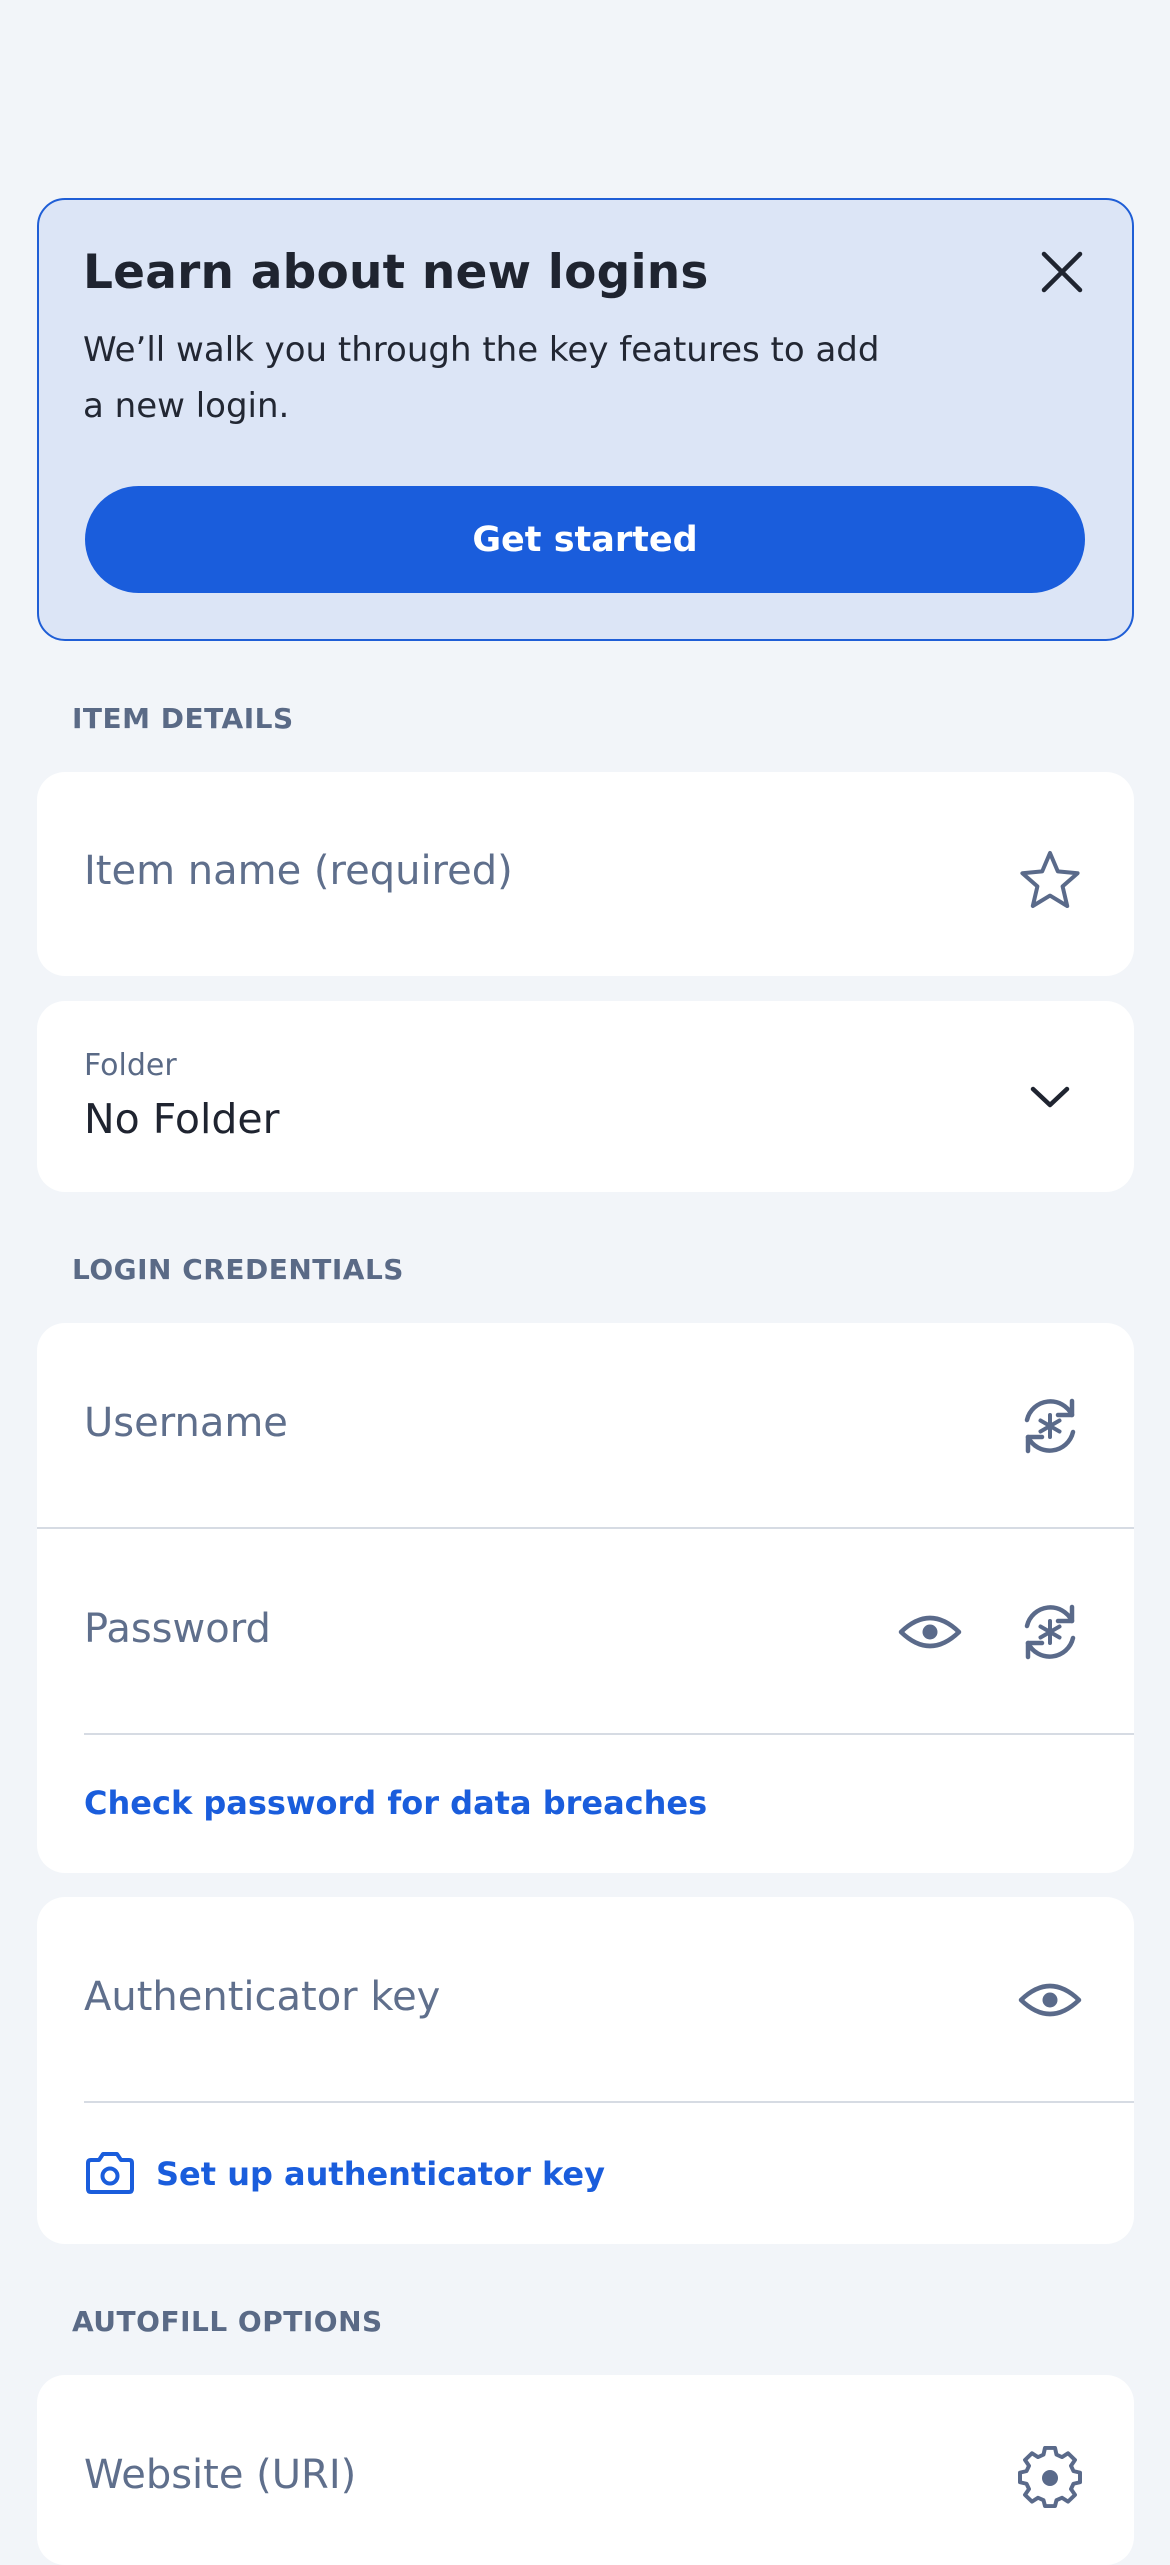  I want to click on close-banner-button, so click(1062, 272).